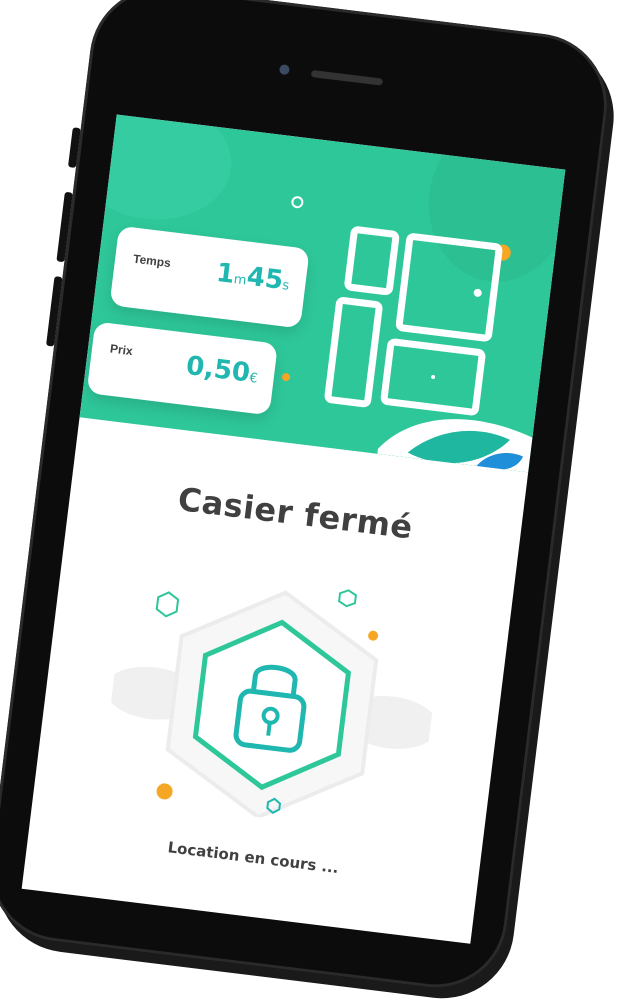  I want to click on front-camera, so click(284, 70).